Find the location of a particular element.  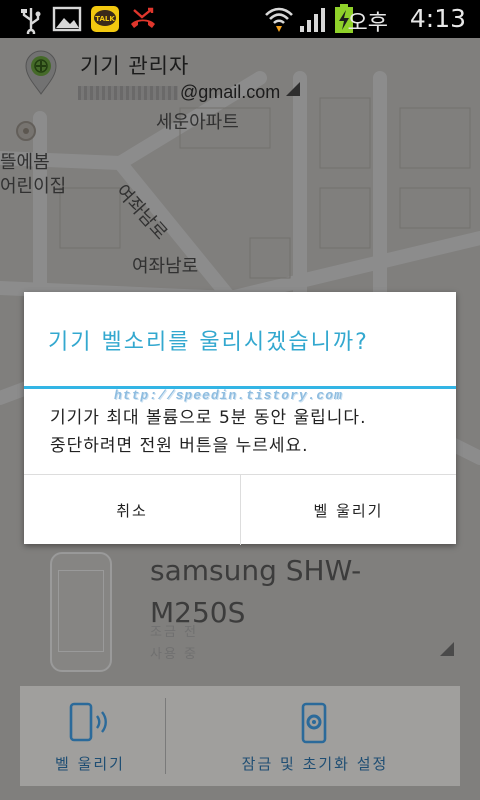

phone-device-icon is located at coordinates (81, 612).